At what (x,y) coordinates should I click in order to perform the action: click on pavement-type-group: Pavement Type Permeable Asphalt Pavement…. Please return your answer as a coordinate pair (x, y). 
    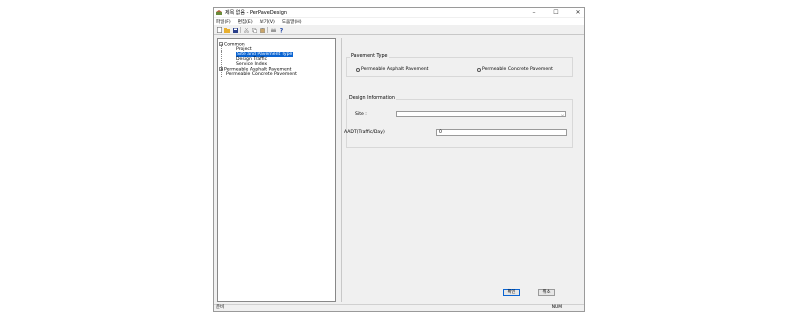
    Looking at the image, I should click on (459, 65).